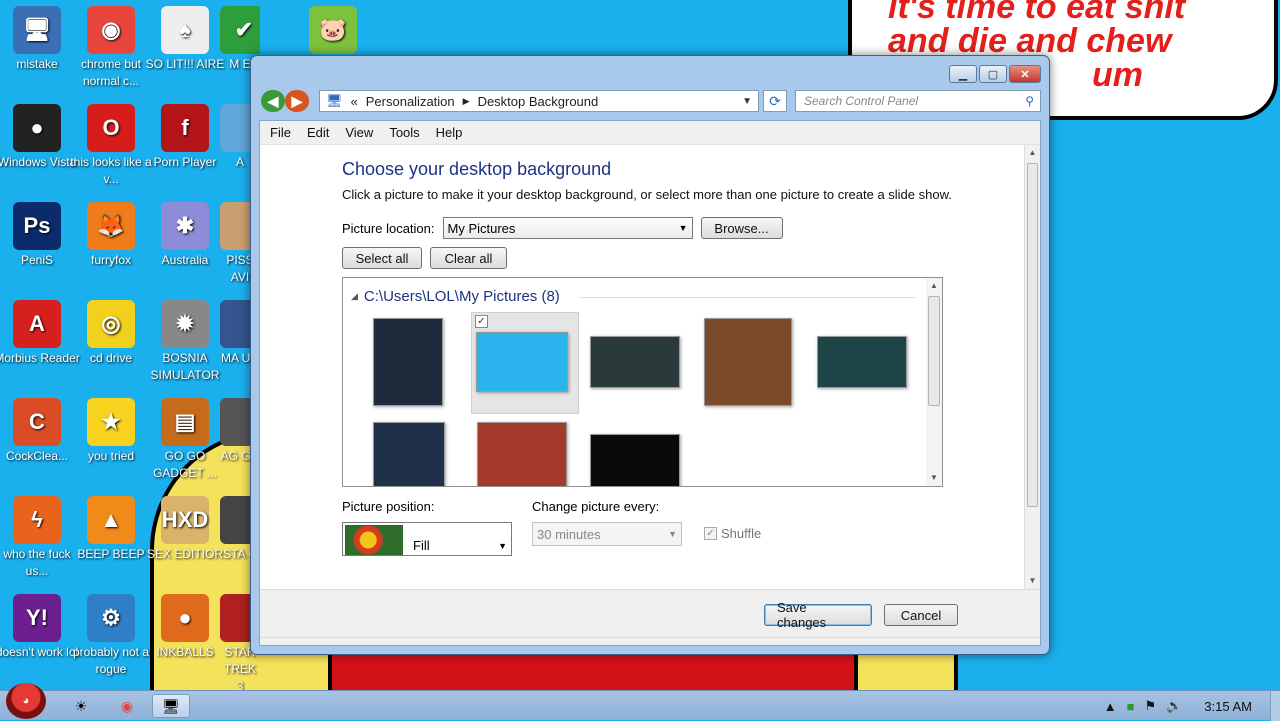 The image size is (1280, 721). What do you see at coordinates (26, 701) in the screenshot?
I see `start-button: ◕` at bounding box center [26, 701].